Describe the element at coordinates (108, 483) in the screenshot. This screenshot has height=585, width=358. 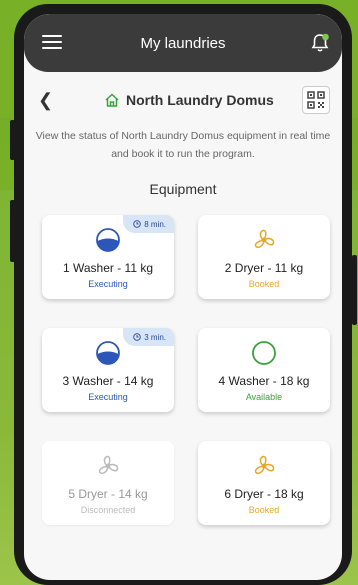
I see `equipment-card: 5 Dryer - 14 kg Disconnected` at that location.